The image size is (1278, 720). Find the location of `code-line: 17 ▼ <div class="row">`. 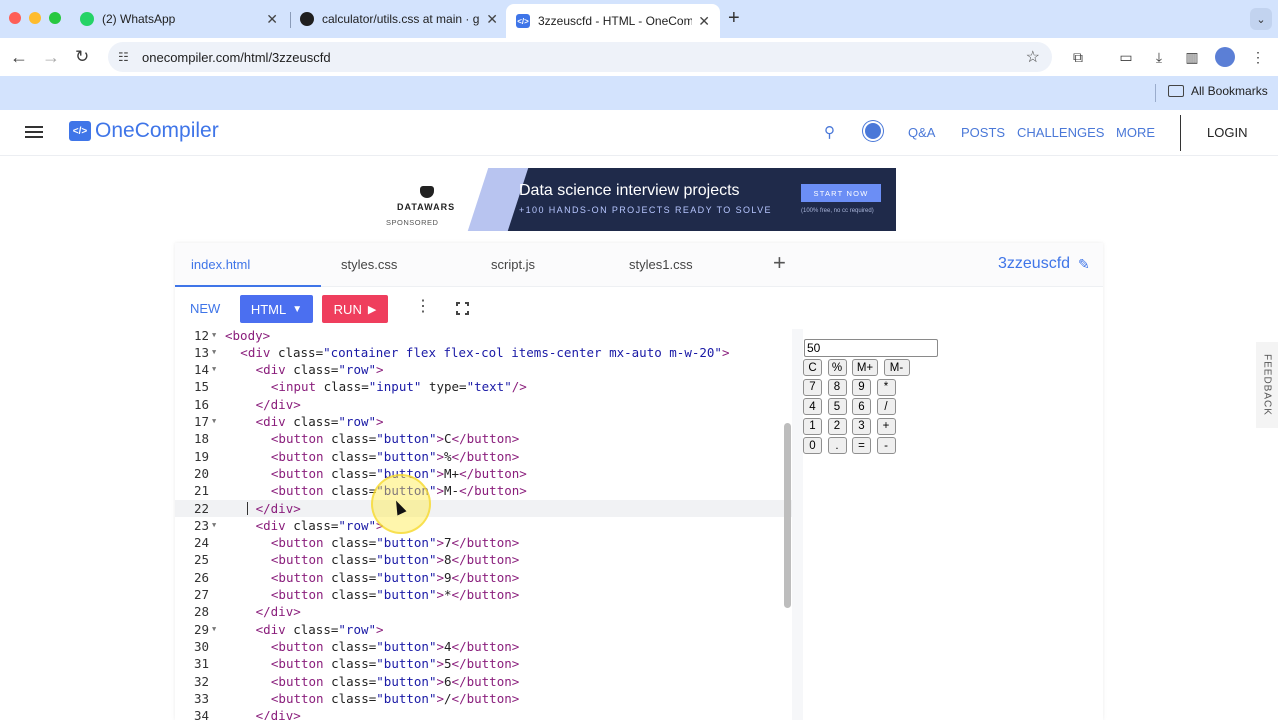

code-line: 17 ▼ <div class="row"> is located at coordinates (483, 421).